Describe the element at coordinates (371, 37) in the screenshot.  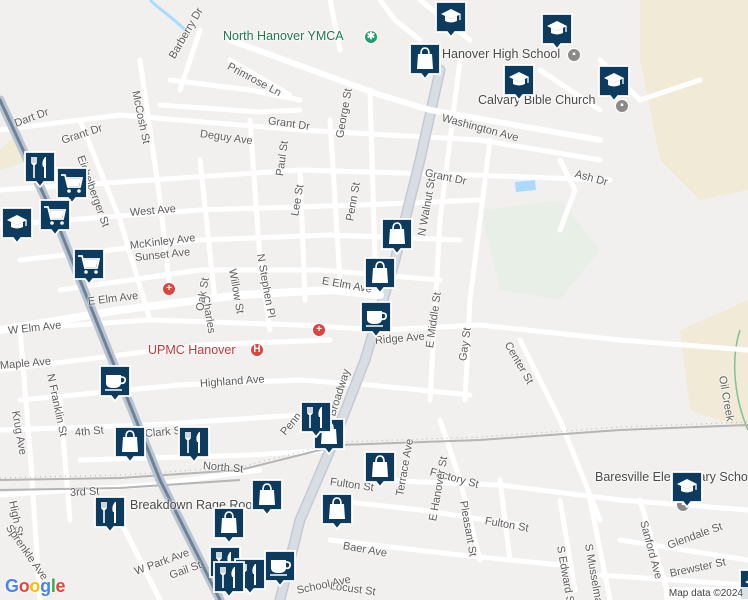
I see `poi-ymca-icon: ✱` at that location.